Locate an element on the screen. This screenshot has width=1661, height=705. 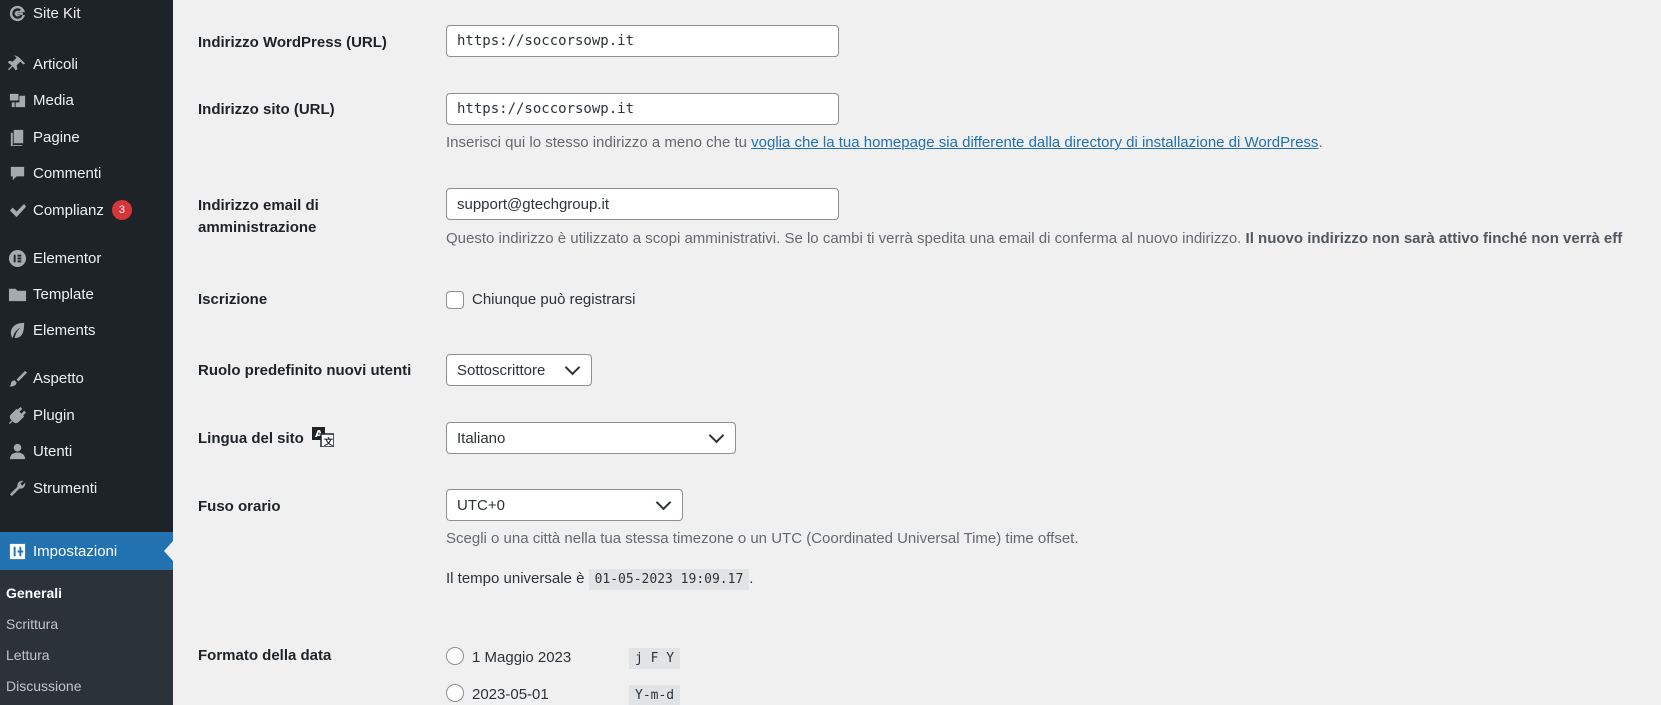
comment-icon is located at coordinates (17, 173).